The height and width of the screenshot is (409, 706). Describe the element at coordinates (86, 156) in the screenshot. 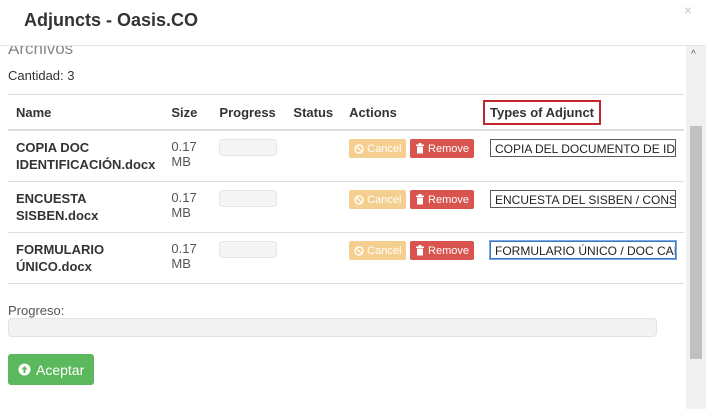

I see `file-name: COPIA DOC IDENTIFICACIÓN.docx` at that location.